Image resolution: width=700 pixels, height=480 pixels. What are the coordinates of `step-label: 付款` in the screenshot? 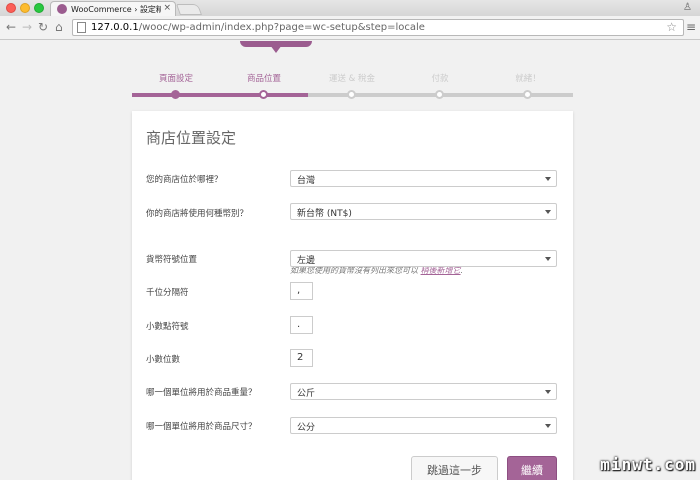 It's located at (440, 79).